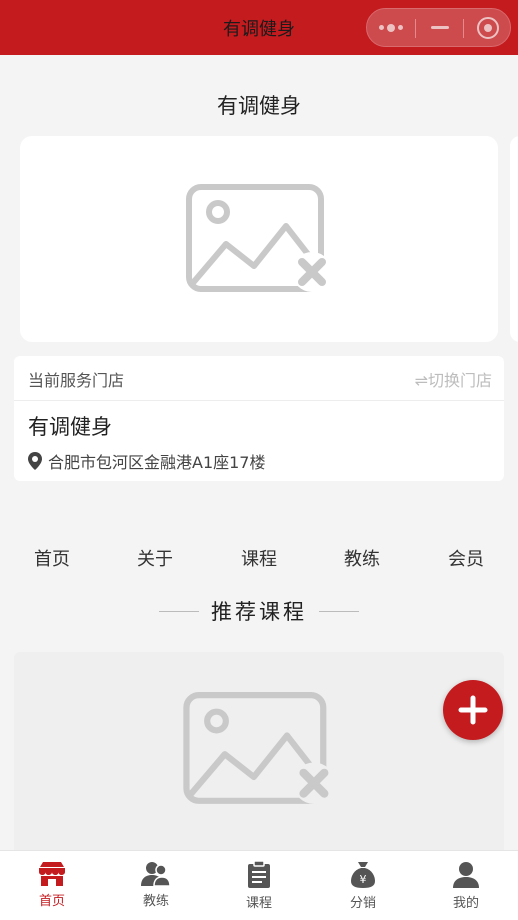  I want to click on store-address: 合肥市包河区金融港A1座17楼, so click(147, 461).